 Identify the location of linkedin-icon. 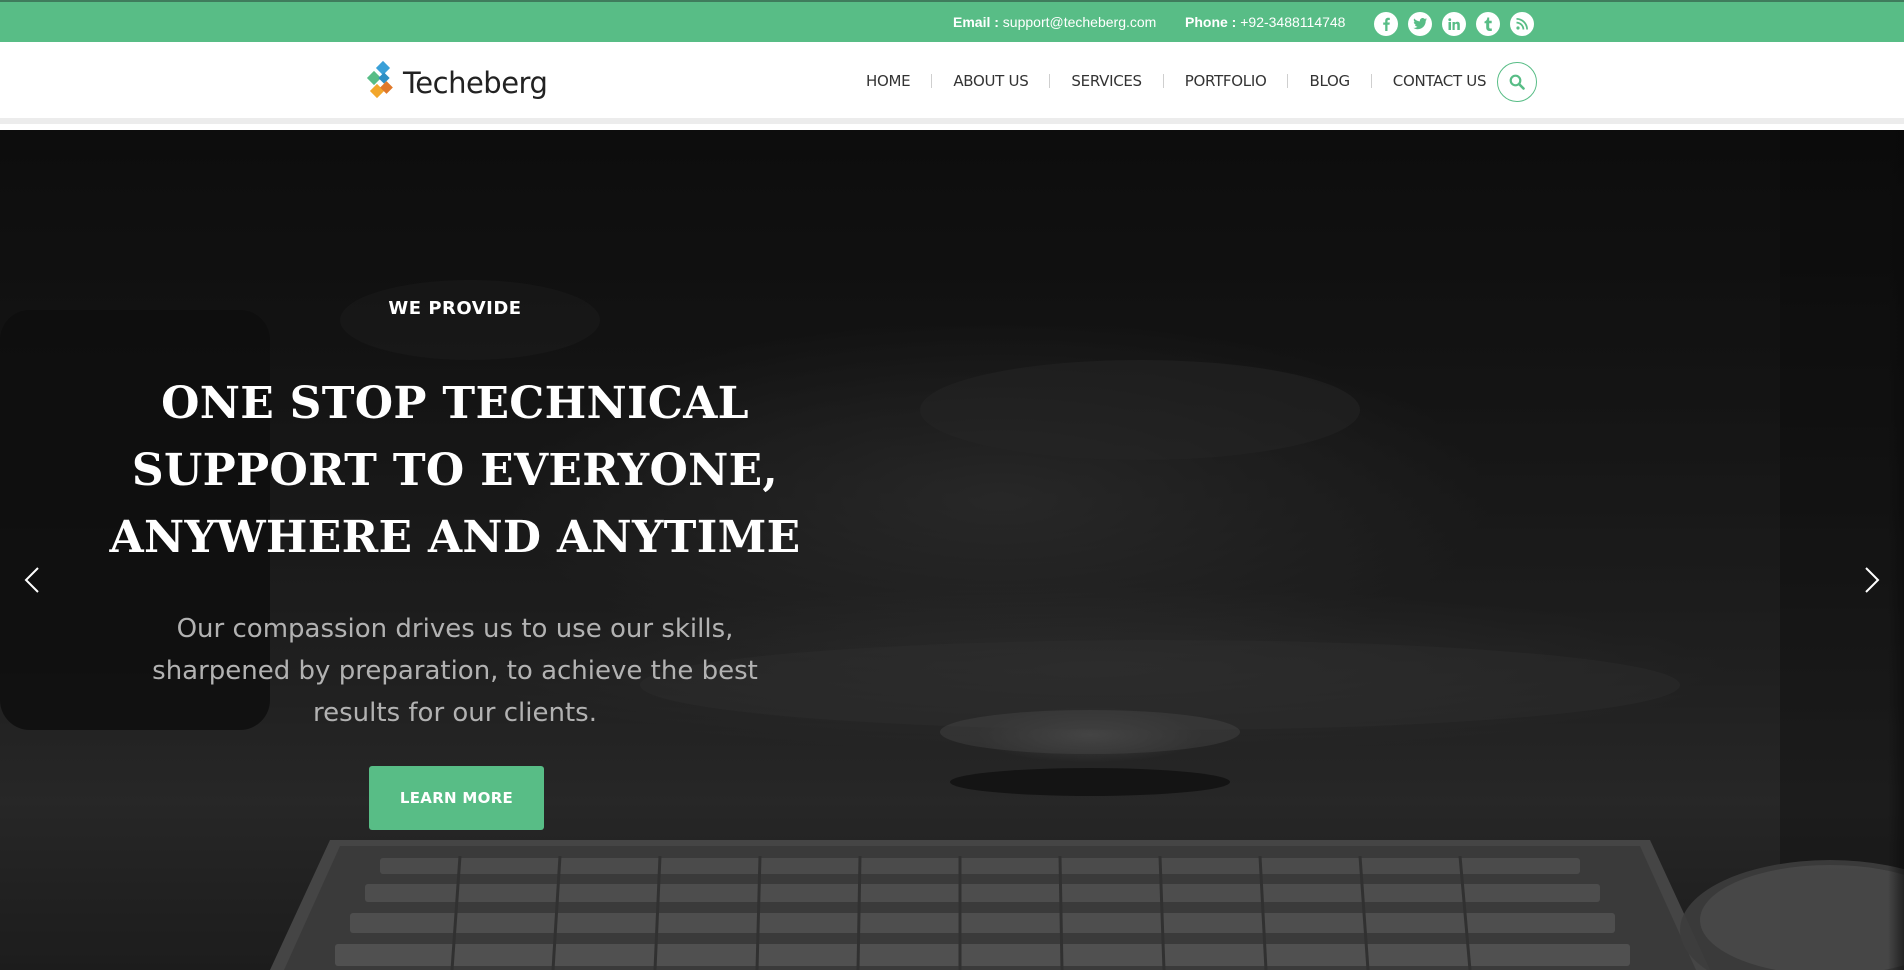
(1454, 24).